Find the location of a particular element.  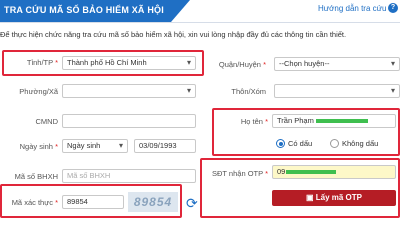

accent-label: Có dấu is located at coordinates (300, 143).